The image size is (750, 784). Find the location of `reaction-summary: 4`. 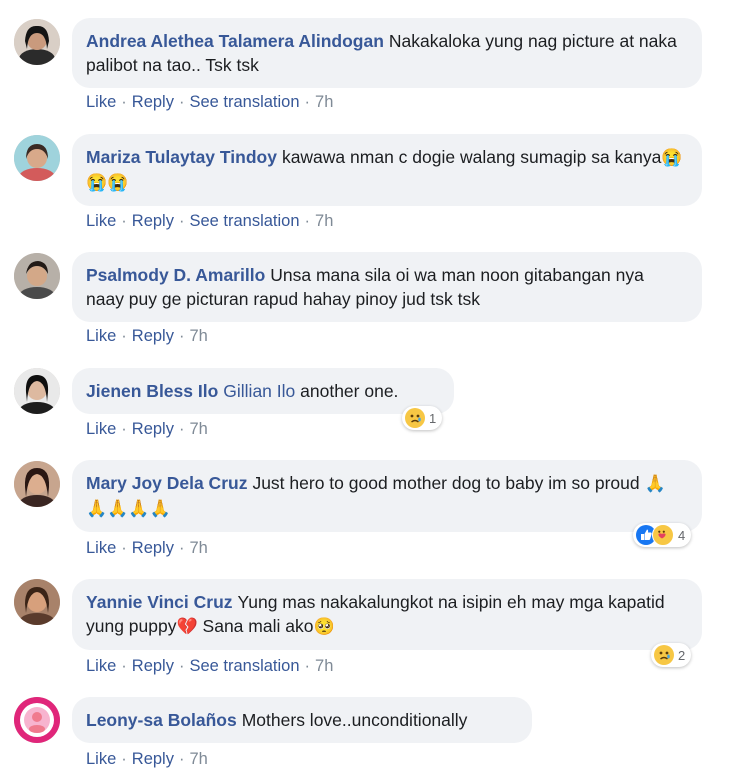

reaction-summary: 4 is located at coordinates (662, 535).